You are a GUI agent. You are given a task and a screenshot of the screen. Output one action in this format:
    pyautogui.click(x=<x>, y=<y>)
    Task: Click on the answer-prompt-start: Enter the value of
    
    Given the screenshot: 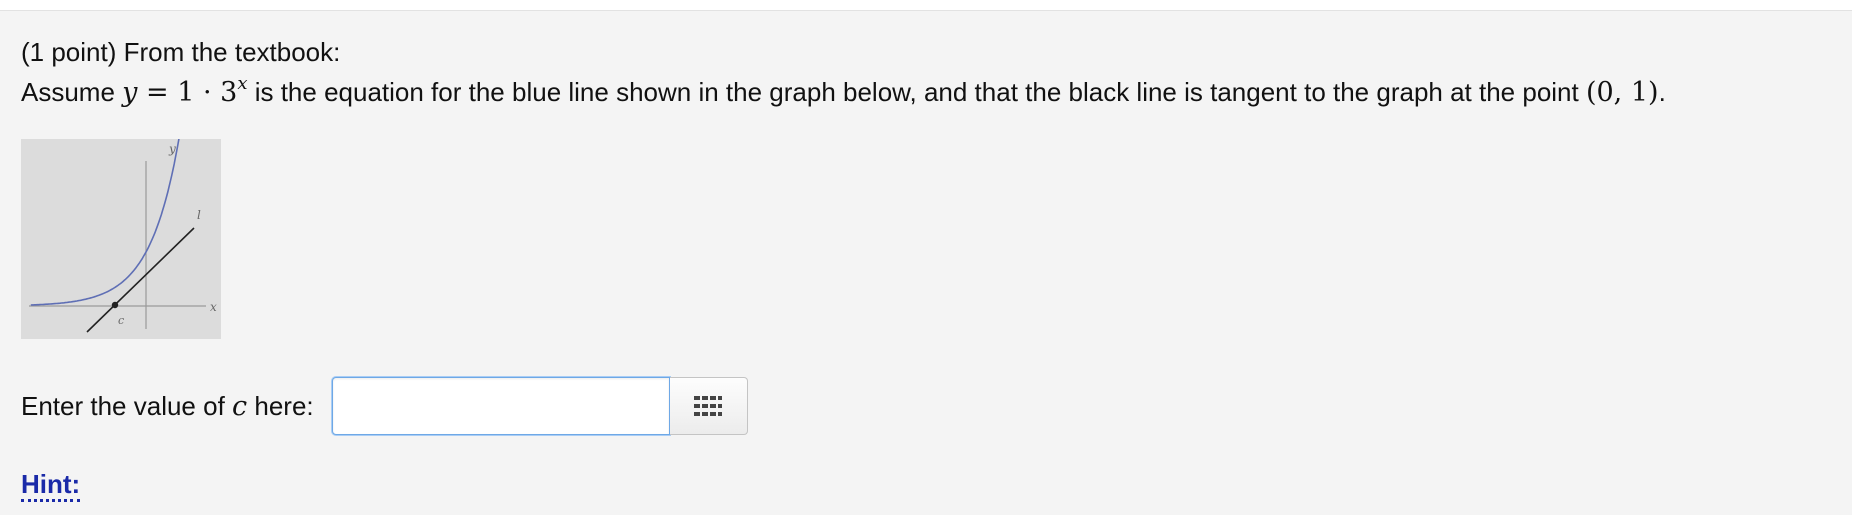 What is the action you would take?
    pyautogui.click(x=127, y=405)
    